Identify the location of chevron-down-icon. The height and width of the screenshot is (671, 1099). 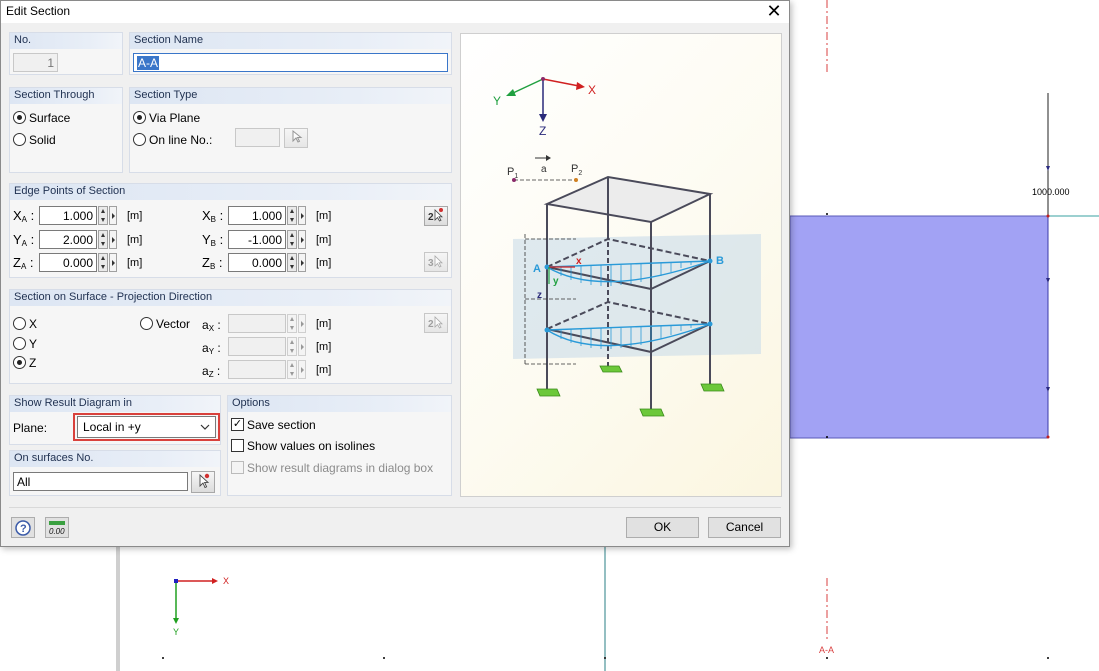
(205, 428).